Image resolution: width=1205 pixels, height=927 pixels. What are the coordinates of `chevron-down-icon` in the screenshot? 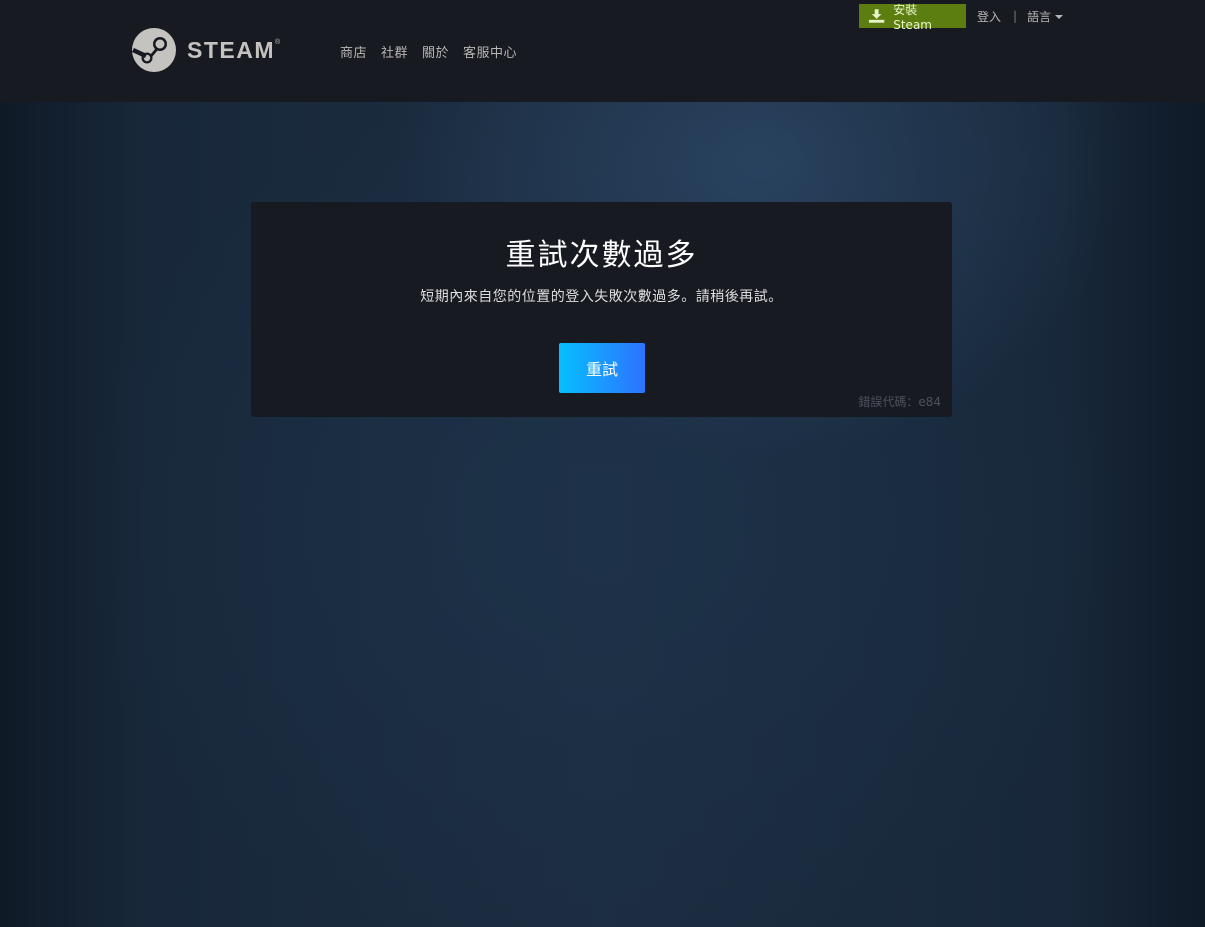 It's located at (1059, 16).